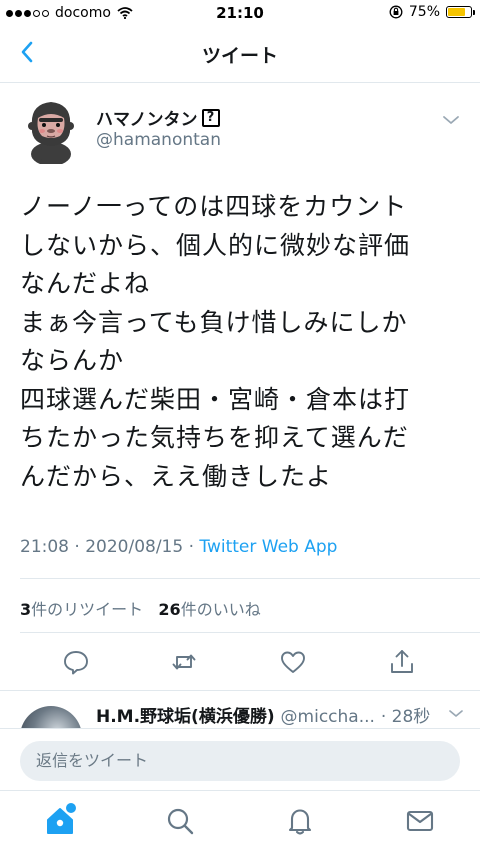  Describe the element at coordinates (396, 12) in the screenshot. I see `orientation-lock-icon` at that location.